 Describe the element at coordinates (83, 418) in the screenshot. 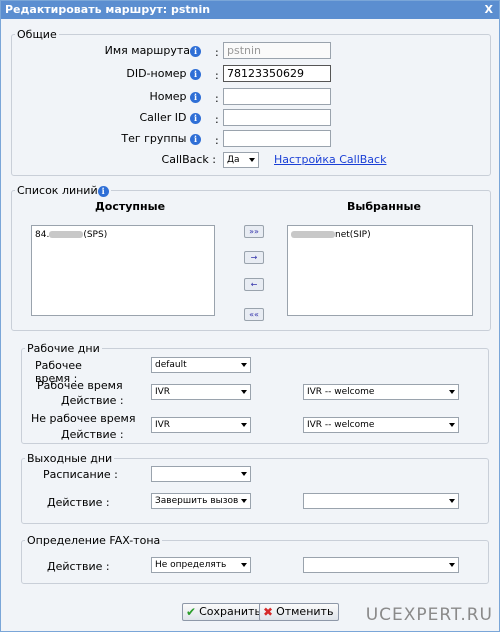

I see `offwork-action-label-1: Не рабочее время` at that location.